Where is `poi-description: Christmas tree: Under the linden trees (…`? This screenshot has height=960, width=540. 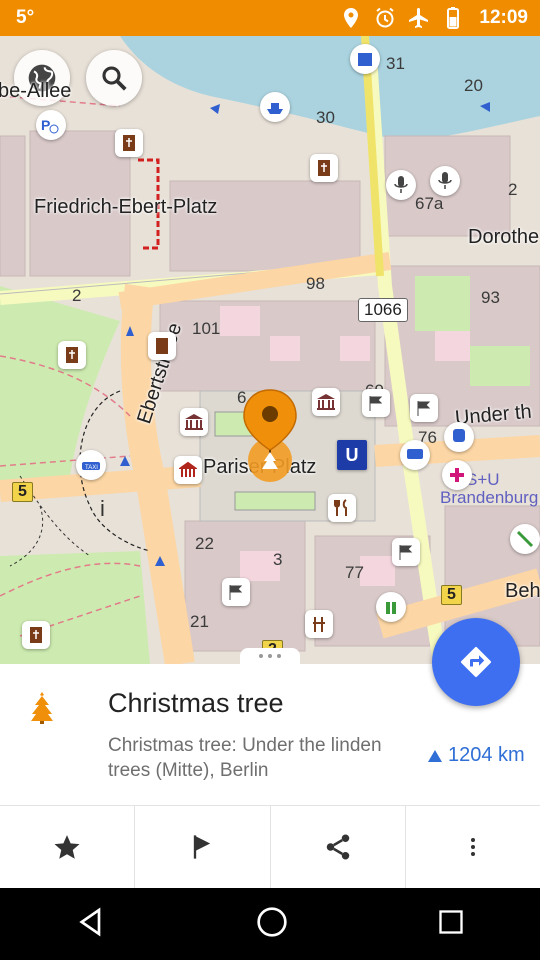
poi-description: Christmas tree: Under the linden trees (… is located at coordinates (245, 758).